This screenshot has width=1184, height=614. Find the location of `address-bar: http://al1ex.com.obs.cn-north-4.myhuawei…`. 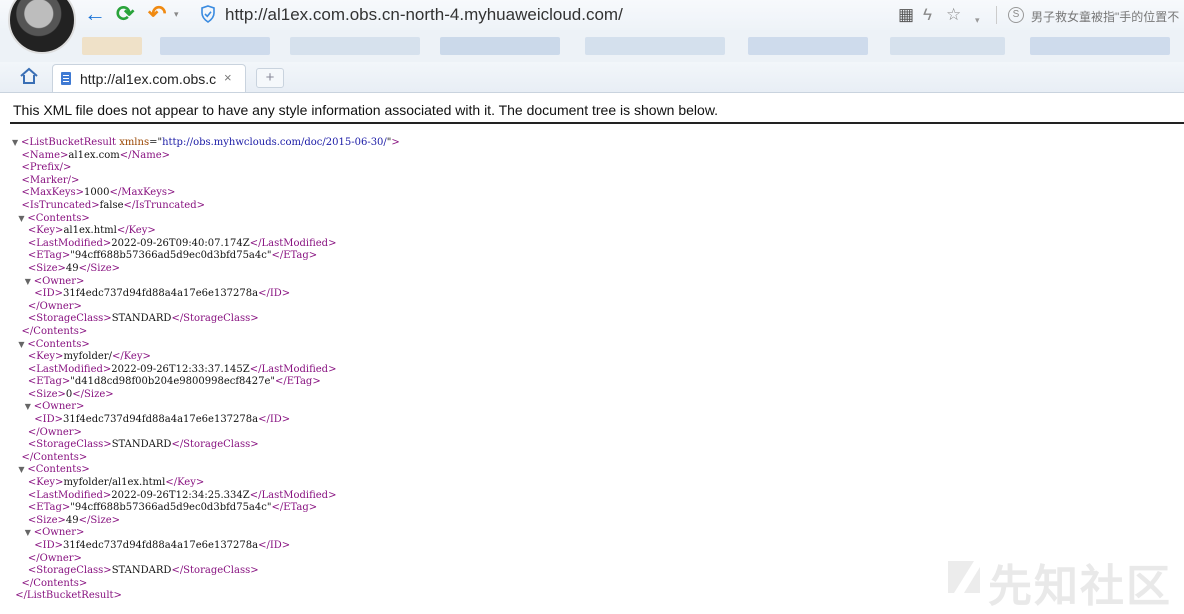

address-bar: http://al1ex.com.obs.cn-north-4.myhuawei… is located at coordinates (424, 15).